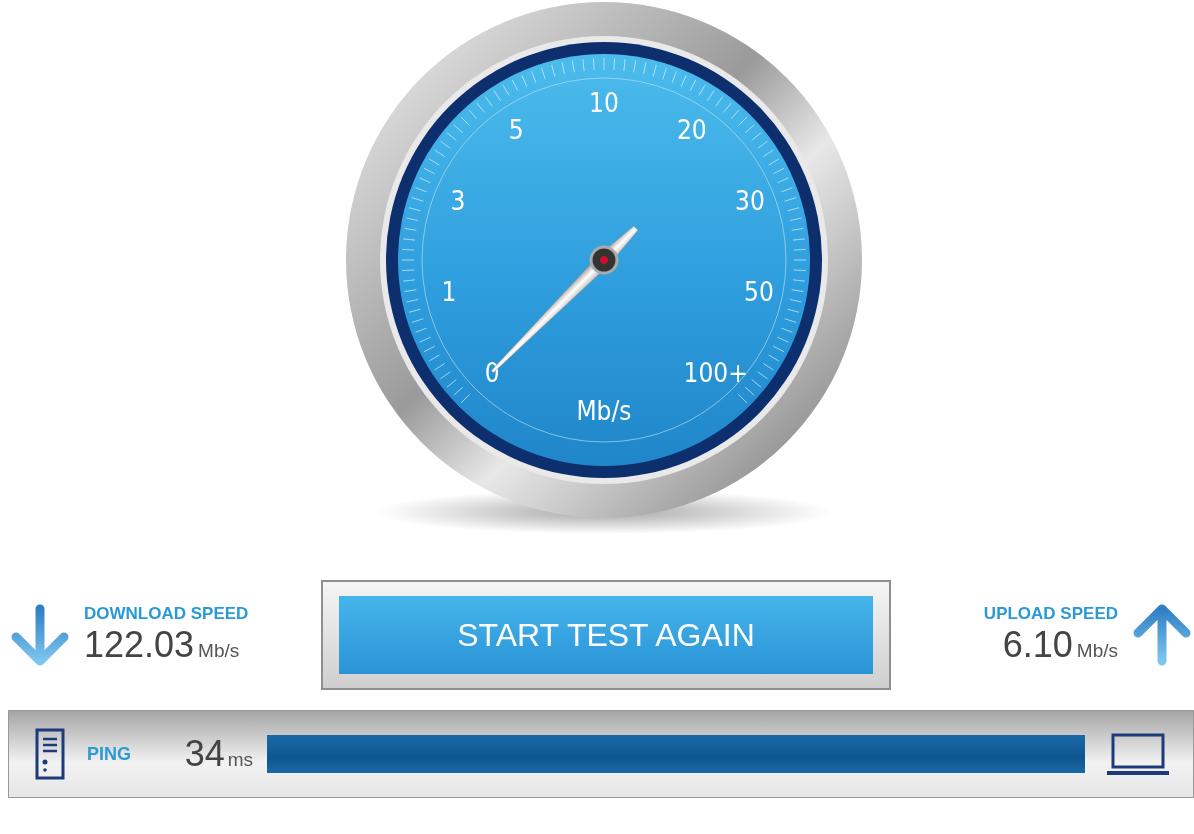 Image resolution: width=1194 pixels, height=834 pixels. I want to click on download-speed-value: 122.03, so click(139, 645).